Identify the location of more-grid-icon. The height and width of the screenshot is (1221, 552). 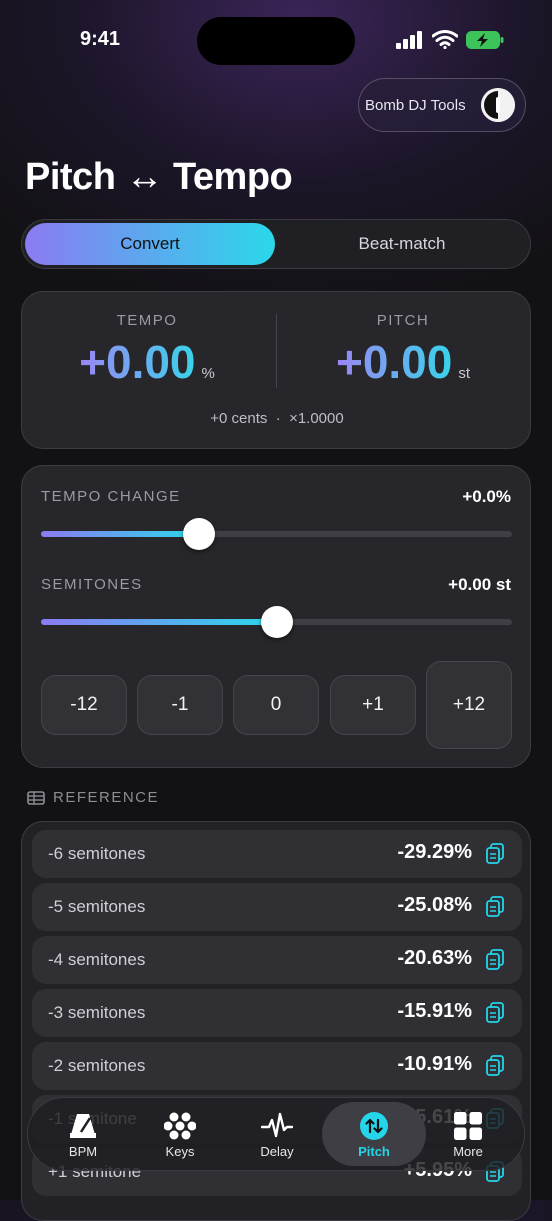
(468, 1126).